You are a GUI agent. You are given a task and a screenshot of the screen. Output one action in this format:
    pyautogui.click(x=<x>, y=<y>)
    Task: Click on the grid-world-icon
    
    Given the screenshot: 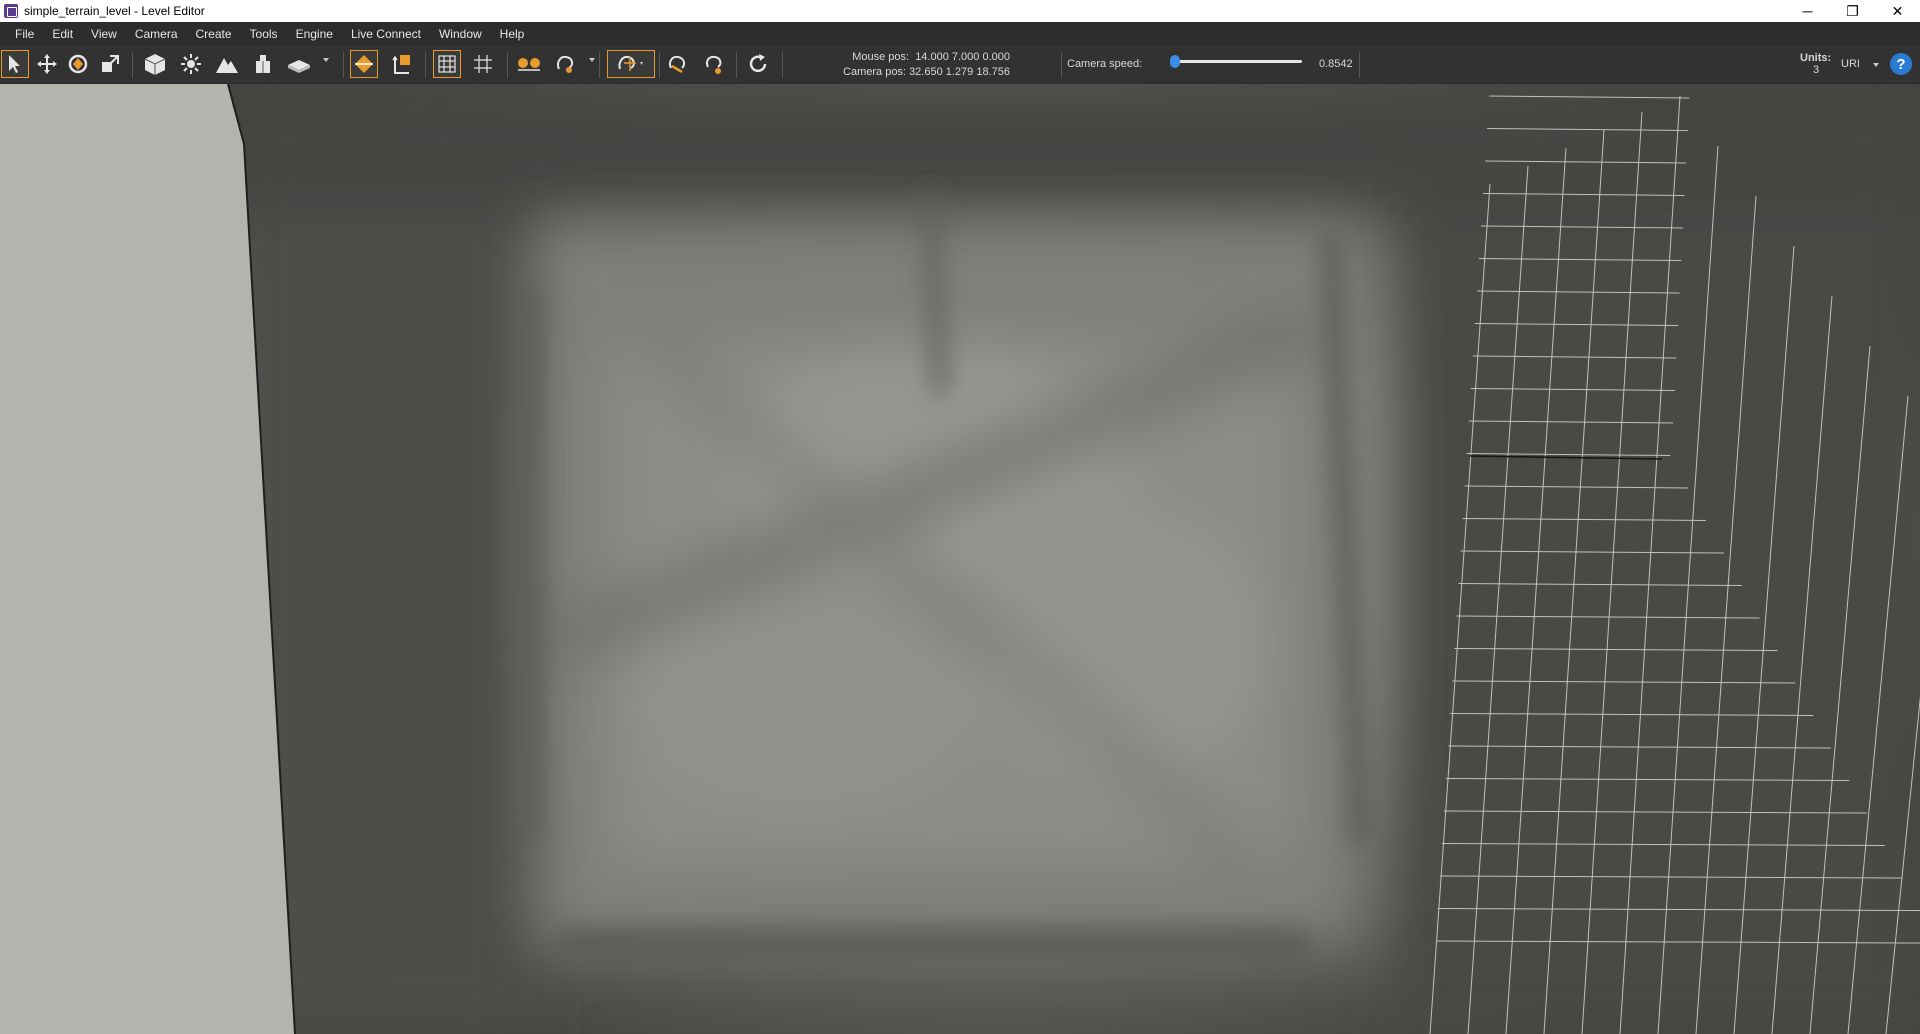 What is the action you would take?
    pyautogui.click(x=483, y=64)
    